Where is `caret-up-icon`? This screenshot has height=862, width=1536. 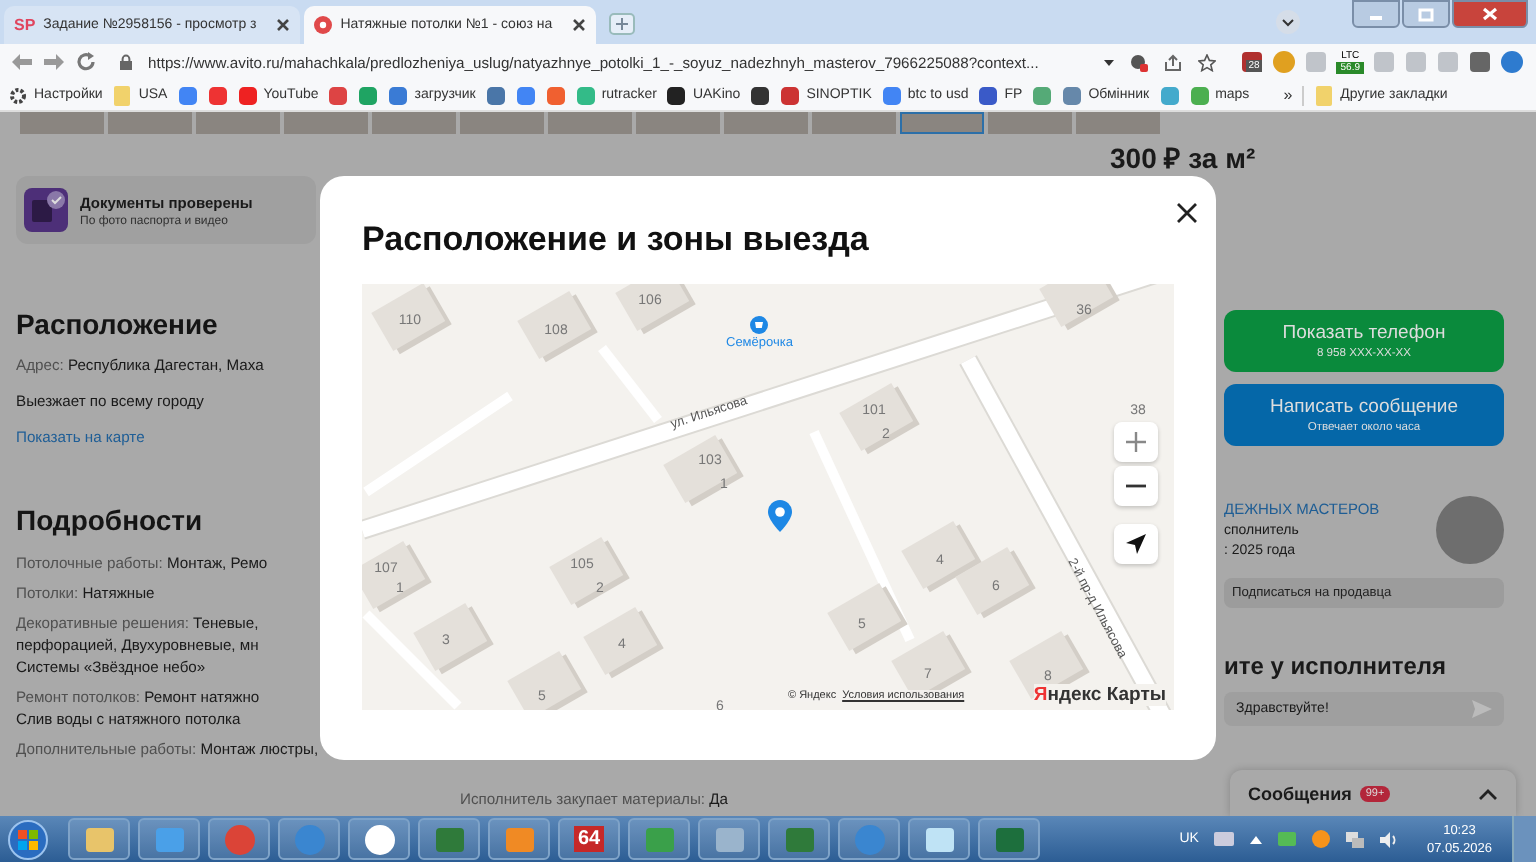
caret-up-icon is located at coordinates (1256, 839).